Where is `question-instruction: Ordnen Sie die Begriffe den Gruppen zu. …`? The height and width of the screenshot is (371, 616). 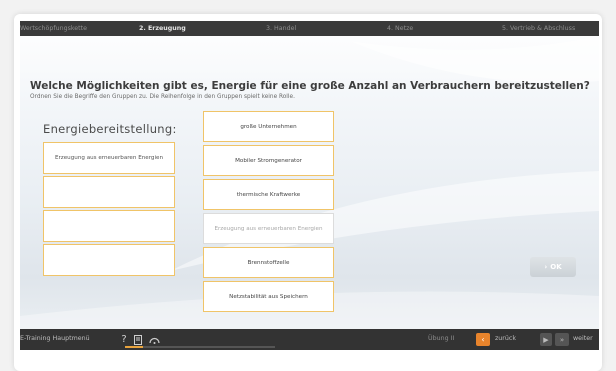 question-instruction: Ordnen Sie die Begriffe den Gruppen zu. … is located at coordinates (162, 97).